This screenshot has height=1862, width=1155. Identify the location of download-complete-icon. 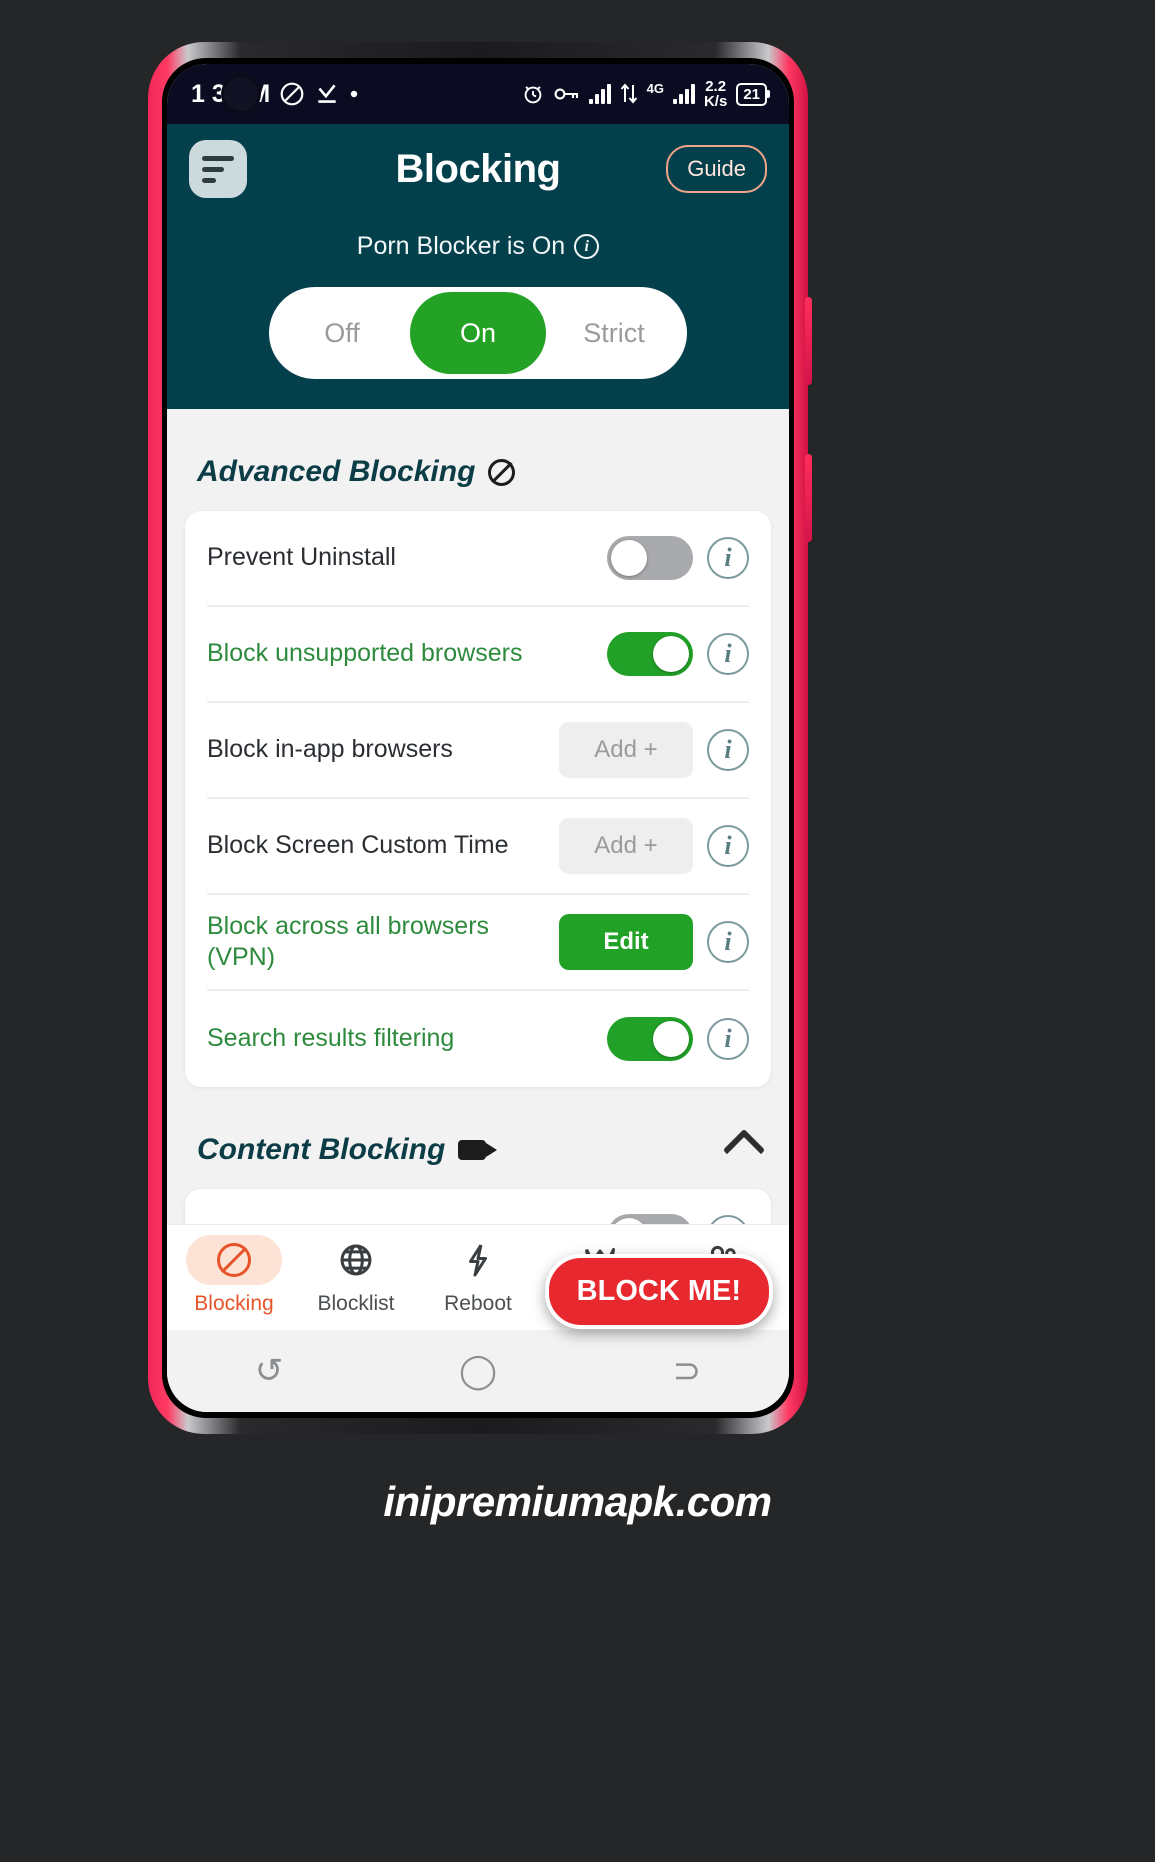
(327, 94).